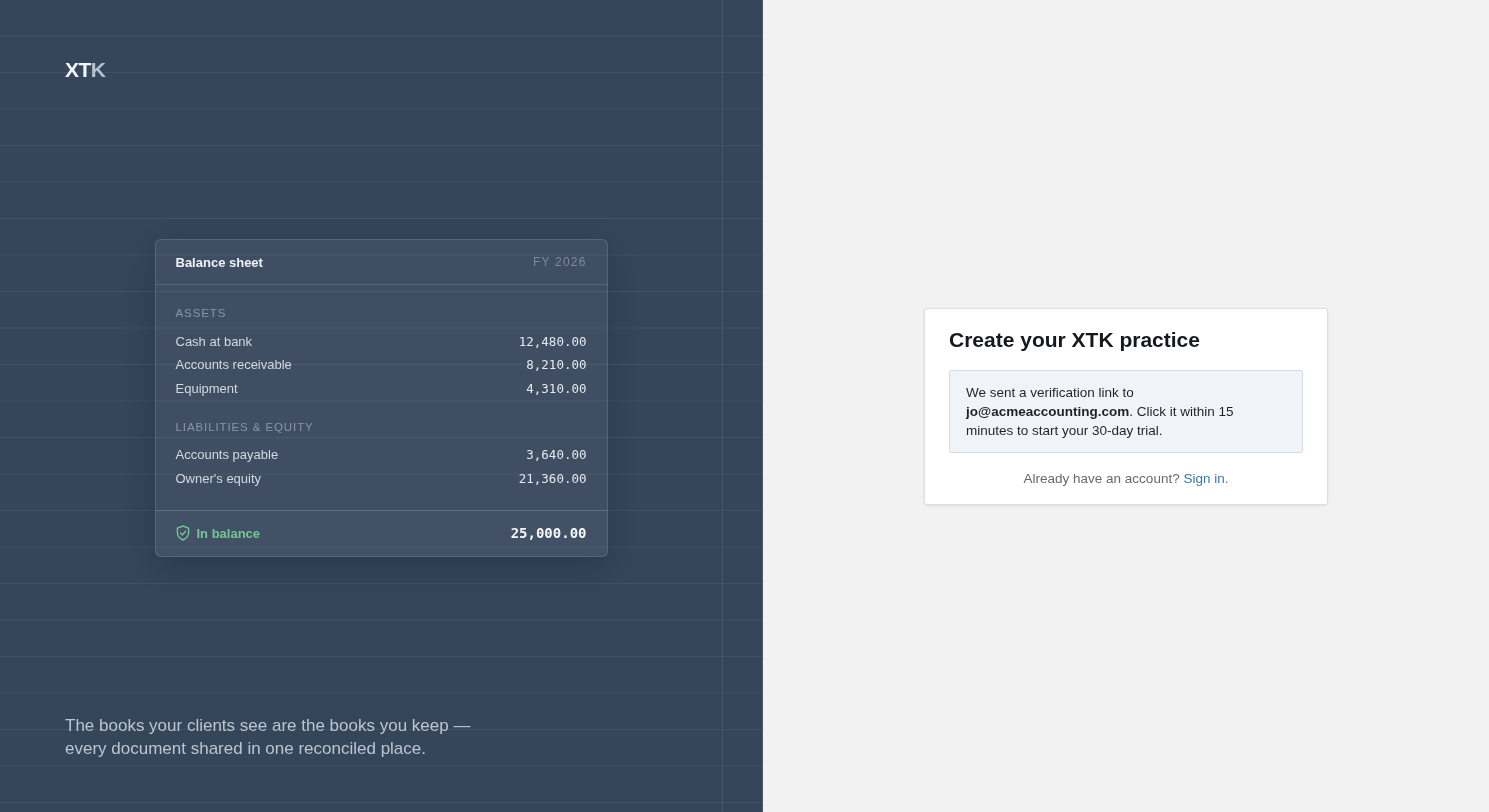 The image size is (1489, 812). Describe the element at coordinates (228, 533) in the screenshot. I see `status-label: In balance` at that location.